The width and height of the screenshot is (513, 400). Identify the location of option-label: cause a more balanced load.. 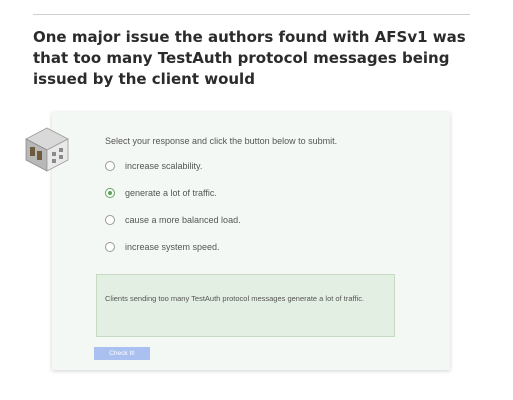
(183, 220).